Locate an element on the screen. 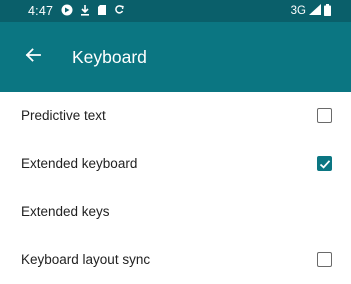 This screenshot has height=284, width=351. status-right: 3G is located at coordinates (311, 11).